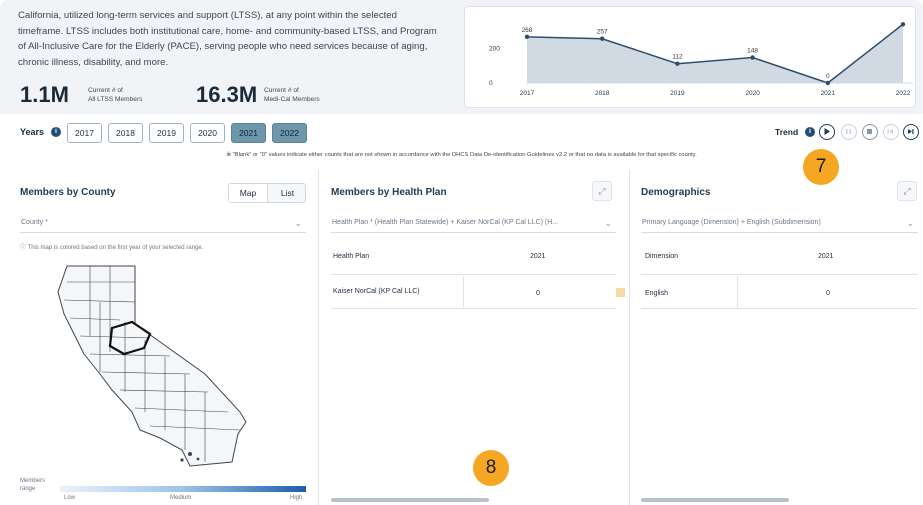  I want to click on health-plan-column-header: Health Plan, so click(351, 256).